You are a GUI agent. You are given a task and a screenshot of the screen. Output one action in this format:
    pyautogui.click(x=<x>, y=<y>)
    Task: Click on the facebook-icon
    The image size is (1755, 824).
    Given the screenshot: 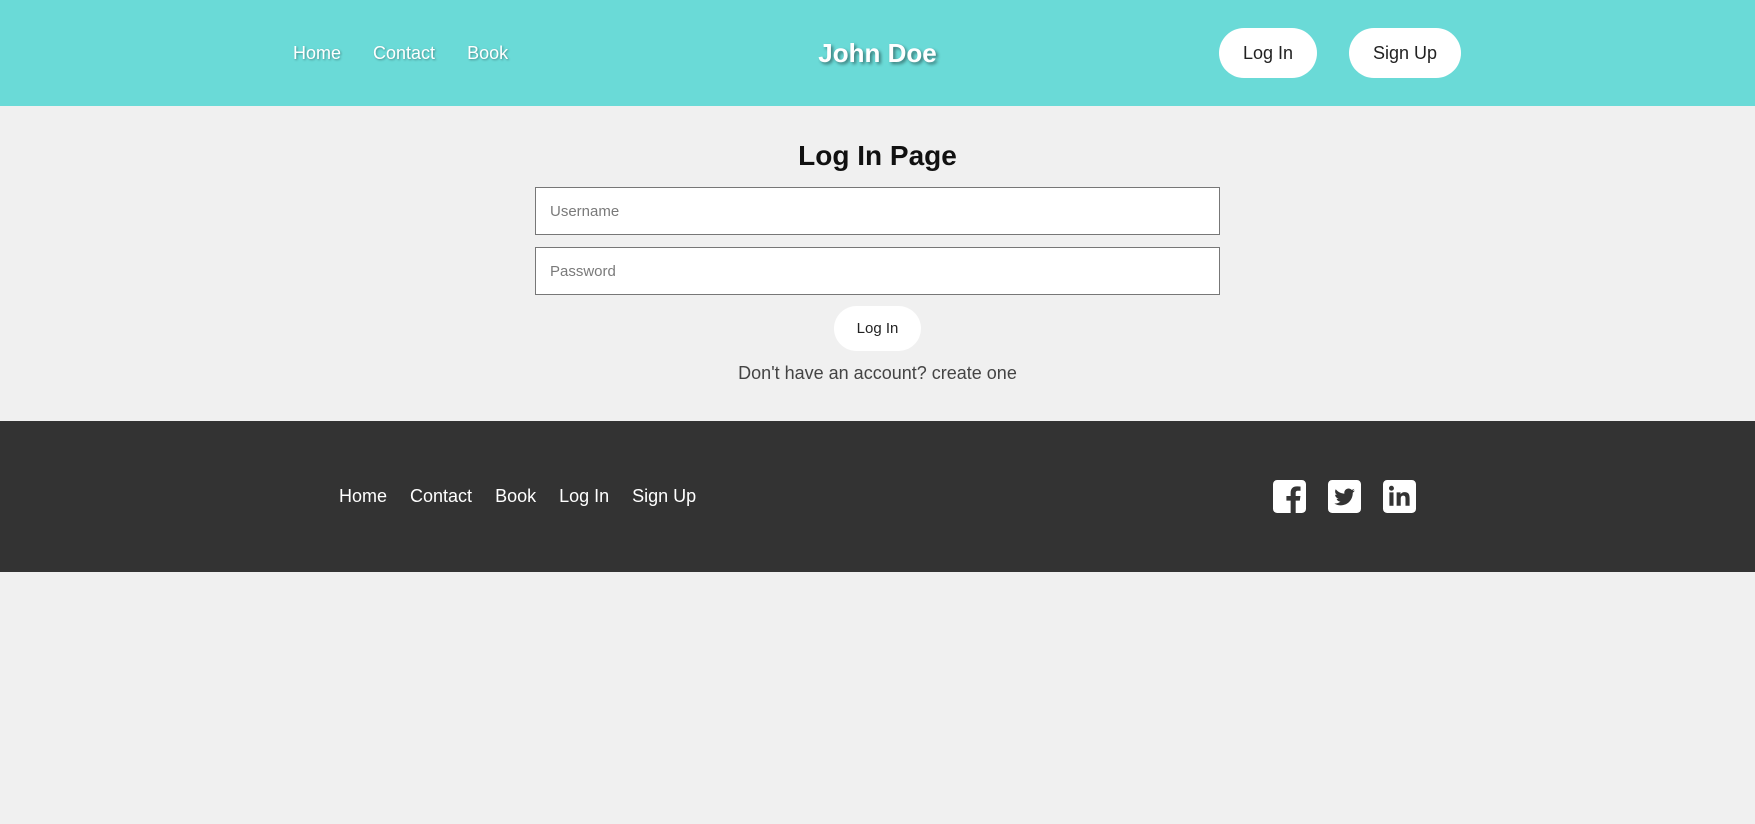 What is the action you would take?
    pyautogui.click(x=1289, y=496)
    